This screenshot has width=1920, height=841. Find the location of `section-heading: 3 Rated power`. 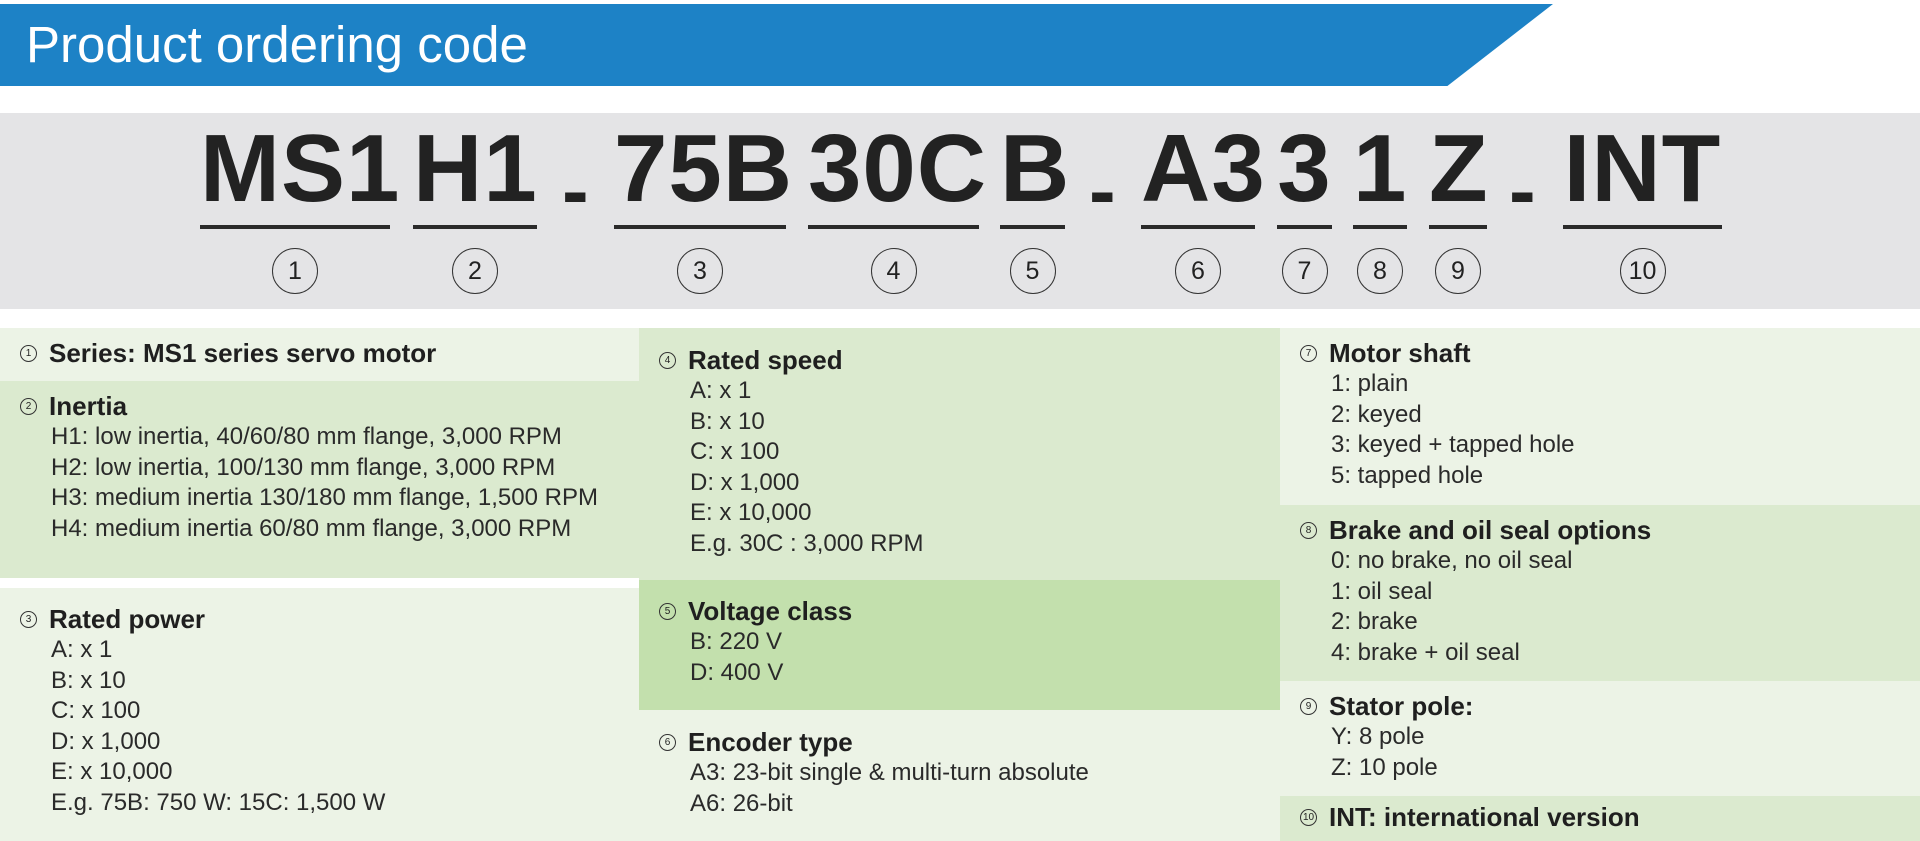

section-heading: 3 Rated power is located at coordinates (329, 619).